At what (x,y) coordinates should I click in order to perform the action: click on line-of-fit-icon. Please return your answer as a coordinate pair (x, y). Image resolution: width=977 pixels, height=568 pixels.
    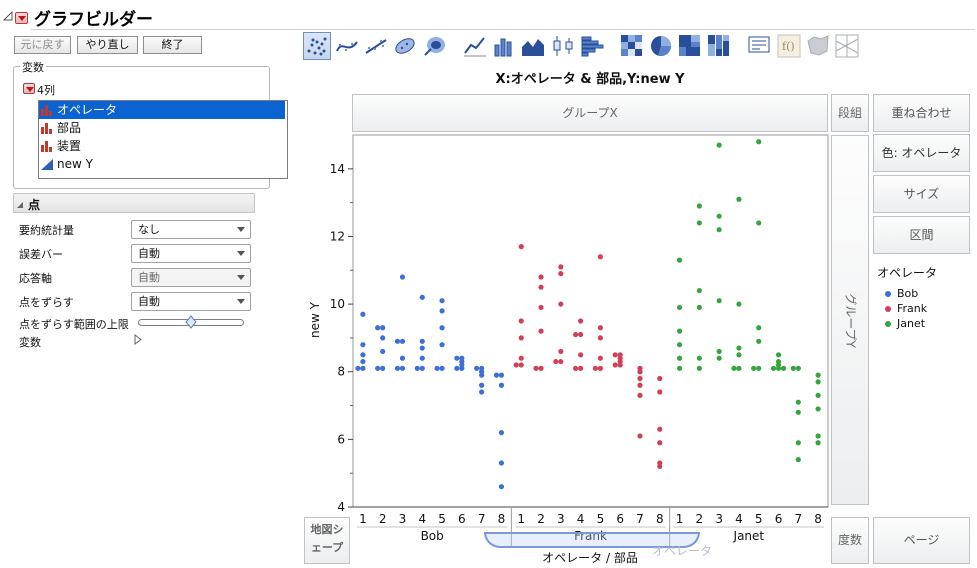
    Looking at the image, I should click on (376, 46).